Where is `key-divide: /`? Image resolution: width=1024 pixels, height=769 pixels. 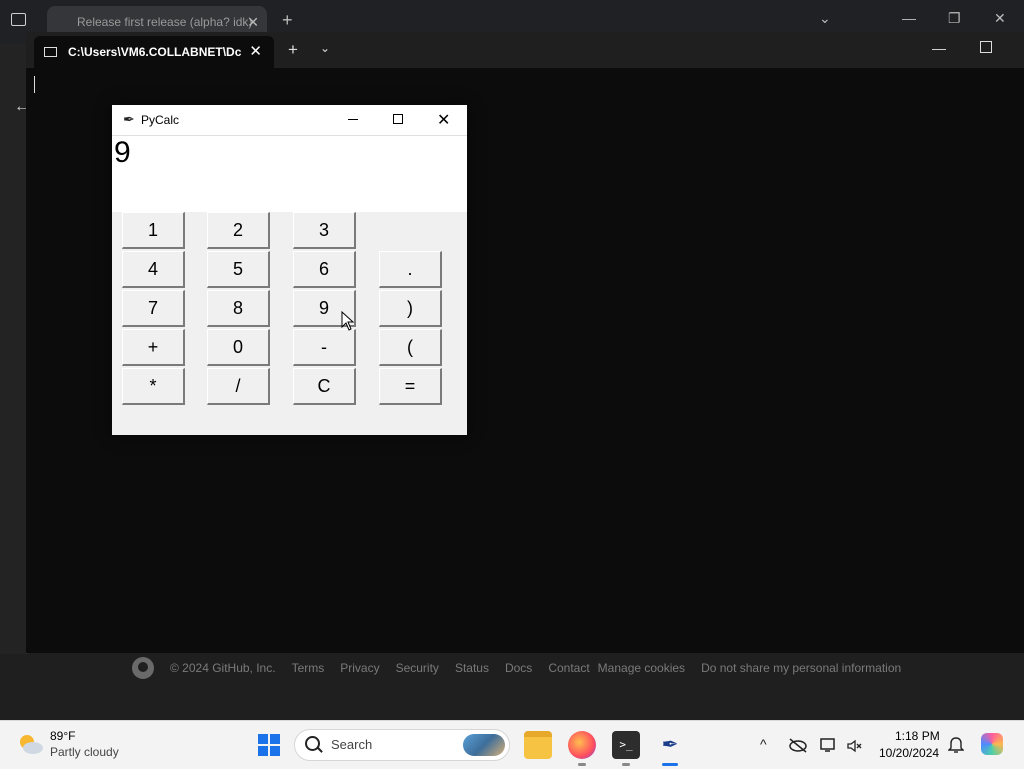
key-divide: / is located at coordinates (238, 386).